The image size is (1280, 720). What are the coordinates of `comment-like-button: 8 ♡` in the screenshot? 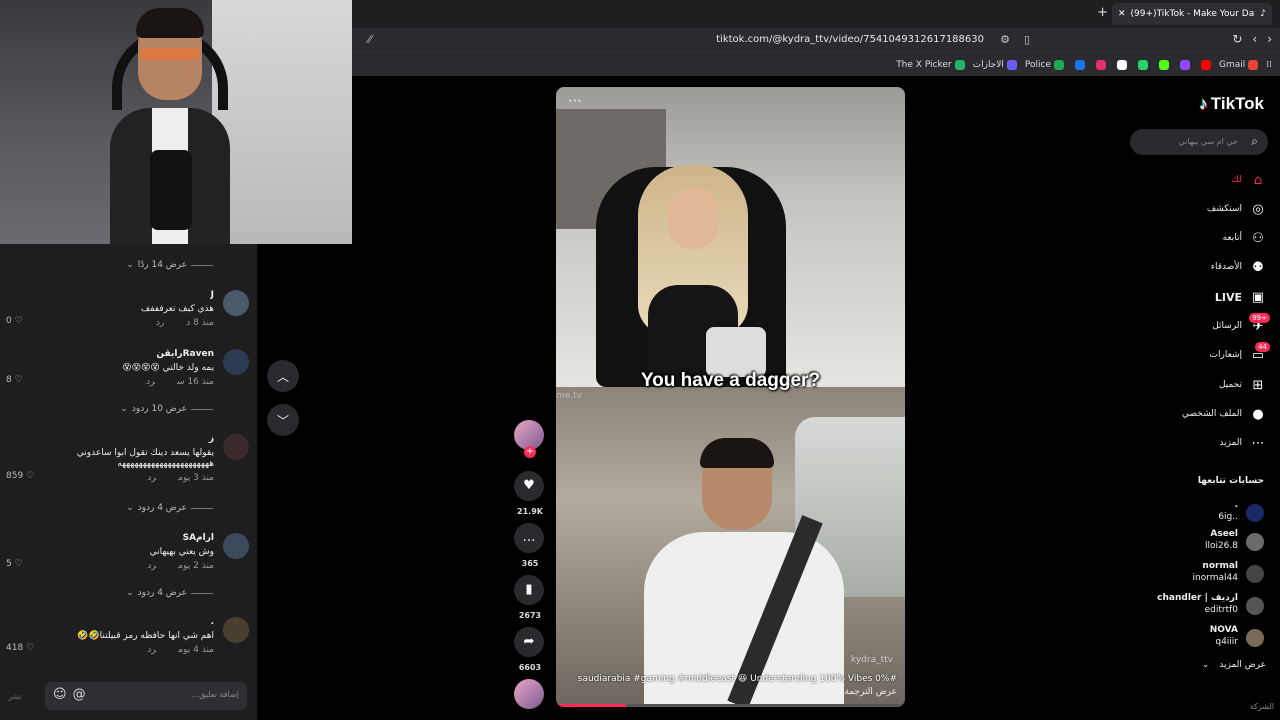 It's located at (14, 380).